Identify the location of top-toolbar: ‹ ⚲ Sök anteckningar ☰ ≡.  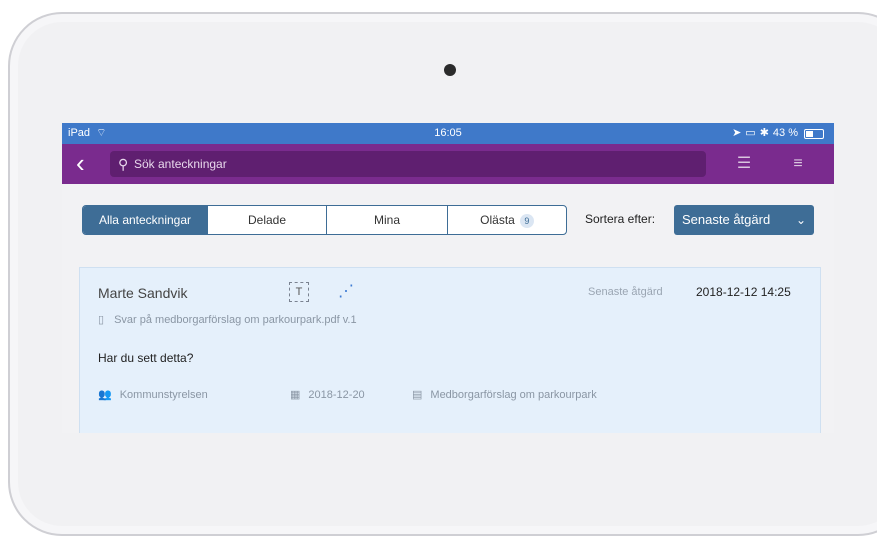
(448, 164).